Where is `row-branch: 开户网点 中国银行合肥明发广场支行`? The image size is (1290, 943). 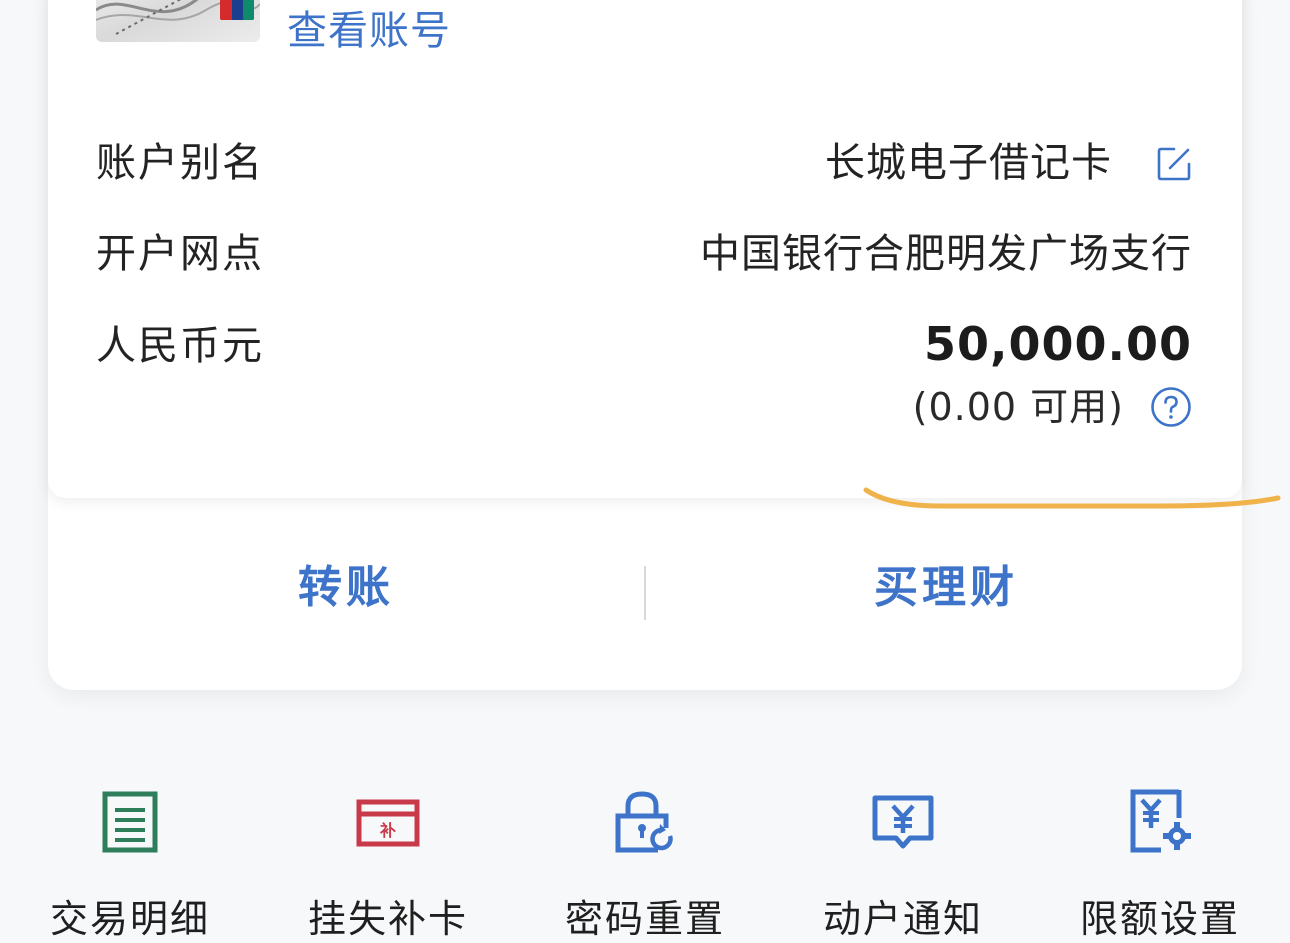 row-branch: 开户网点 中国银行合肥明发广场支行 is located at coordinates (644, 254).